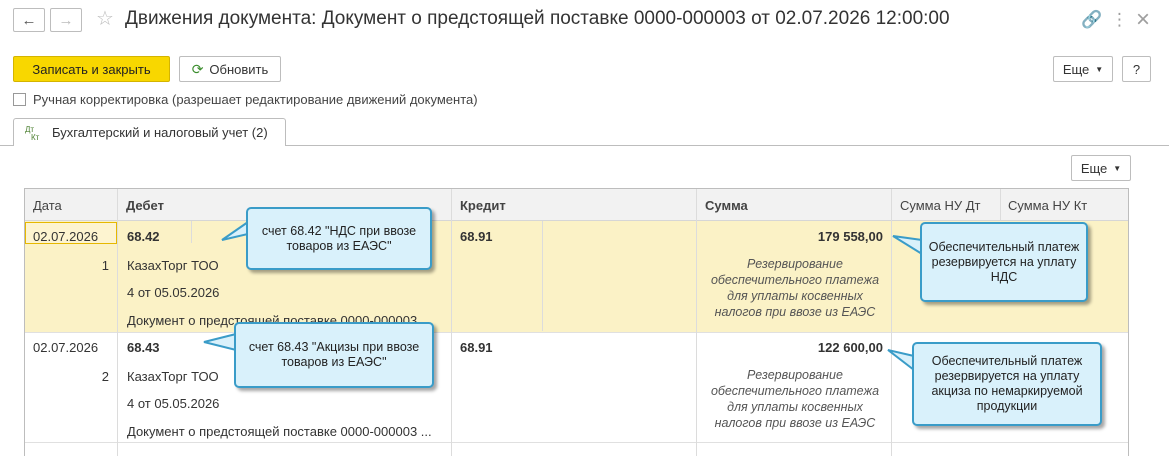  I want to click on refresh-label: Обновить, so click(239, 69).